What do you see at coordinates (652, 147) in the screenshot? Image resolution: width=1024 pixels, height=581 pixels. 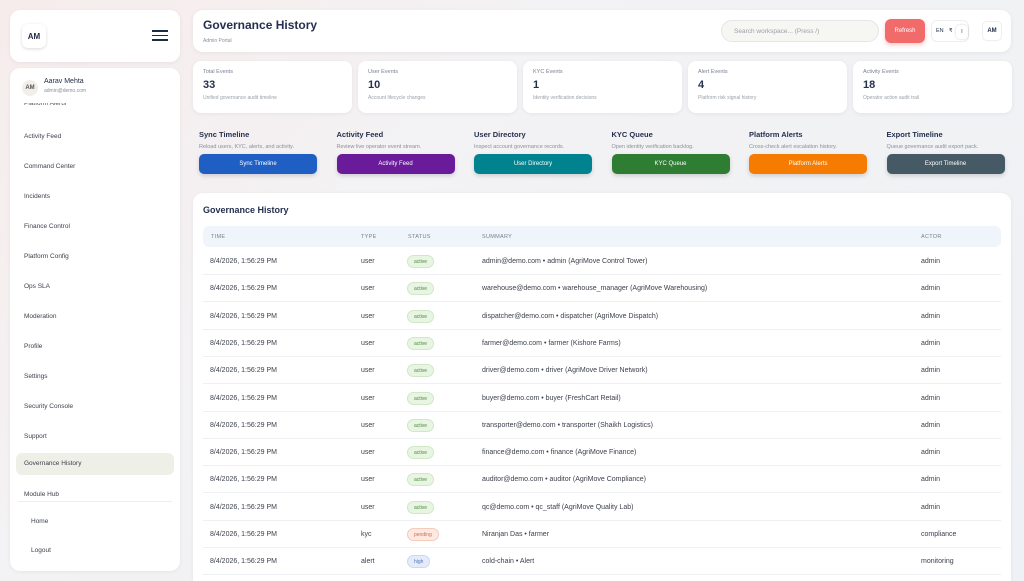 I see `action-description: Open identity verification backlog.` at bounding box center [652, 147].